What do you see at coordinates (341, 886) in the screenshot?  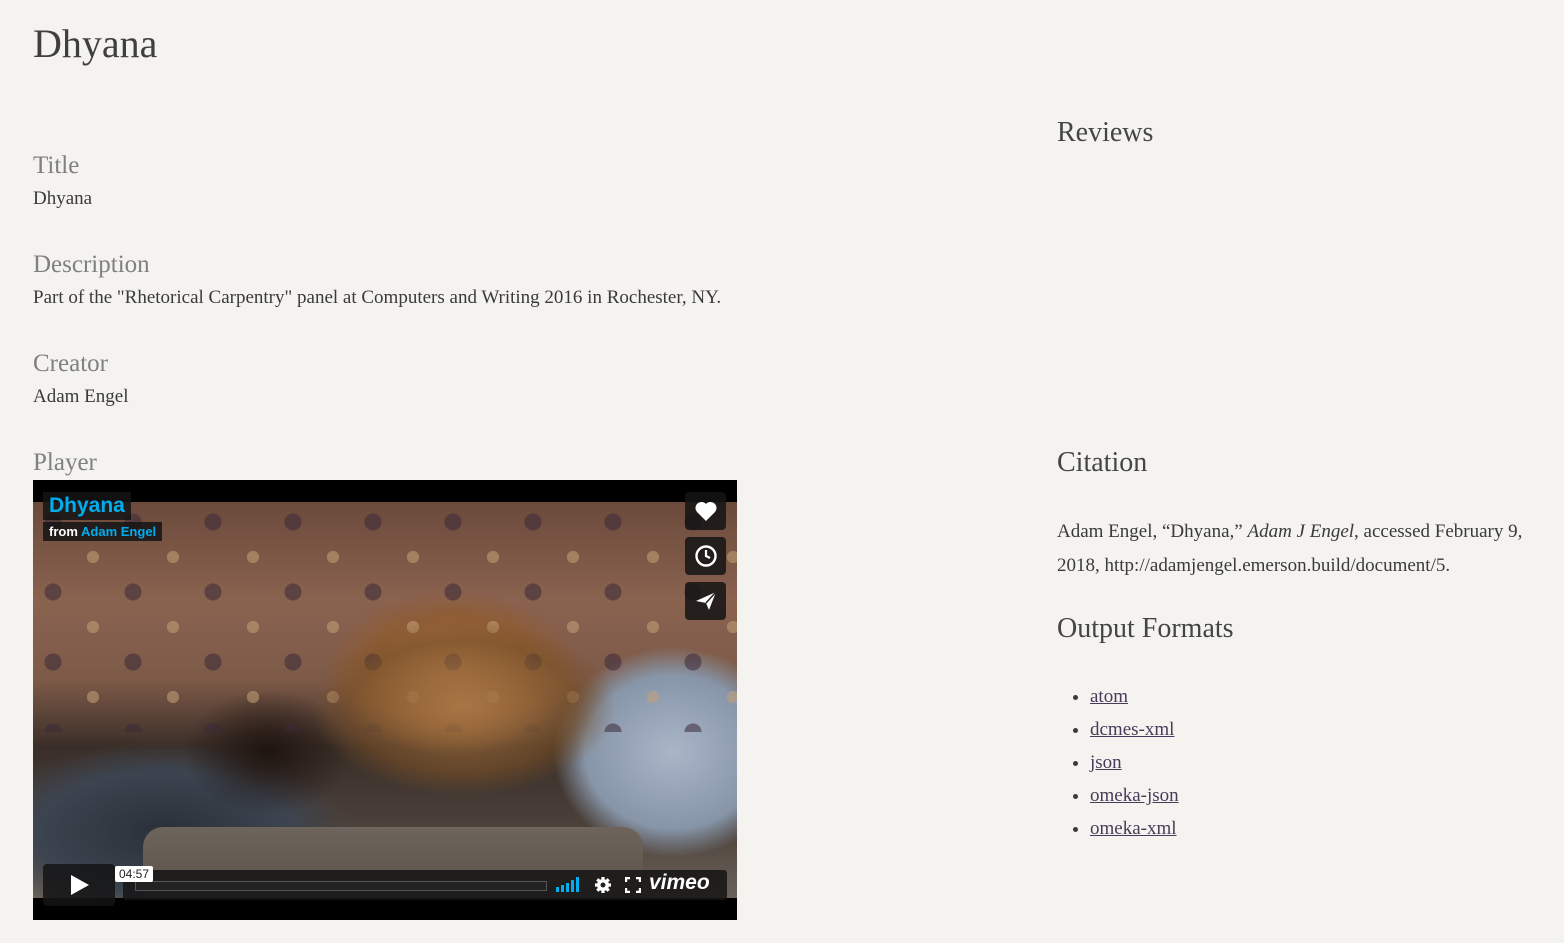 I see `progress-bar` at bounding box center [341, 886].